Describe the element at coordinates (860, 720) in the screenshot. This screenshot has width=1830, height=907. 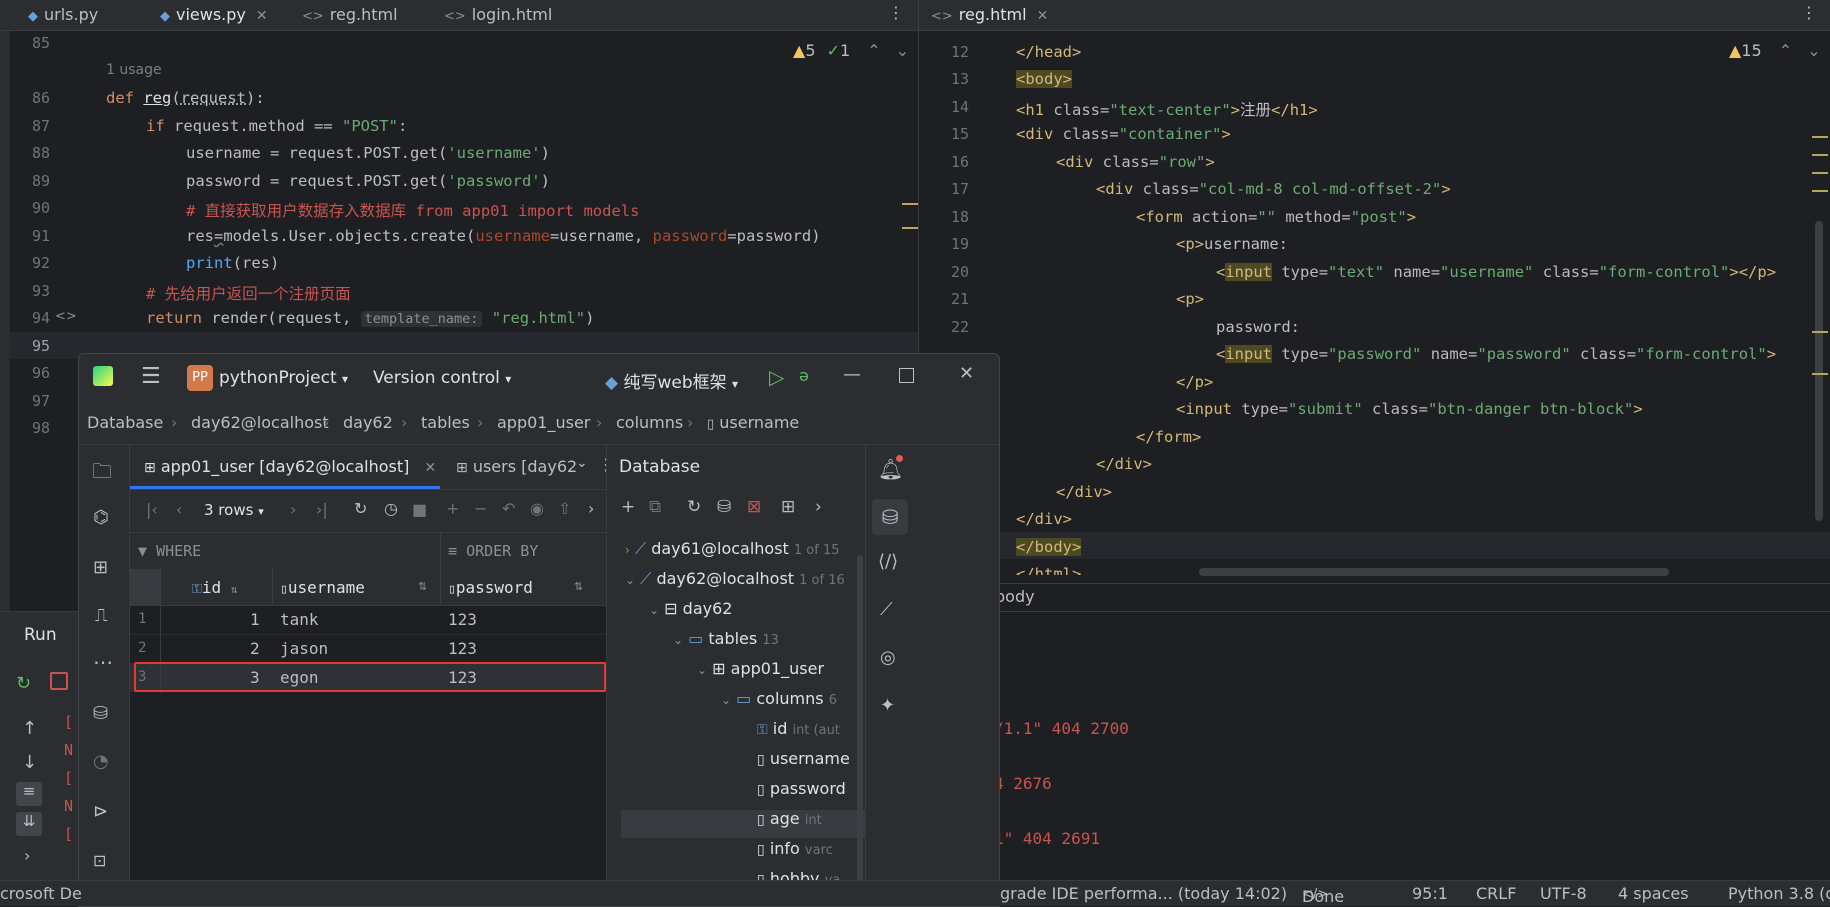
I see `tree-scrollbar` at that location.